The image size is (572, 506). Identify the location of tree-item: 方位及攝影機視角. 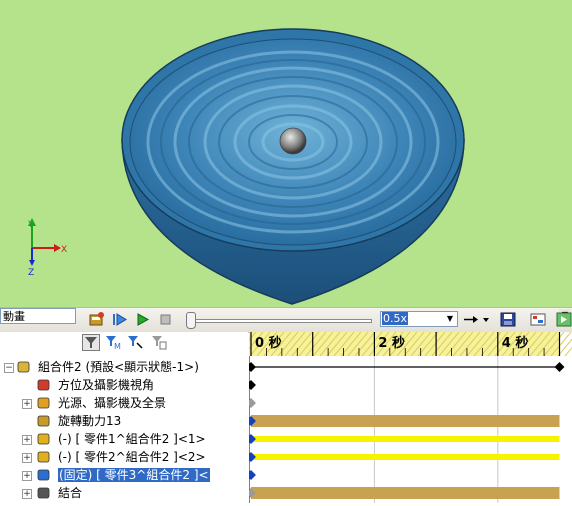
(124, 385).